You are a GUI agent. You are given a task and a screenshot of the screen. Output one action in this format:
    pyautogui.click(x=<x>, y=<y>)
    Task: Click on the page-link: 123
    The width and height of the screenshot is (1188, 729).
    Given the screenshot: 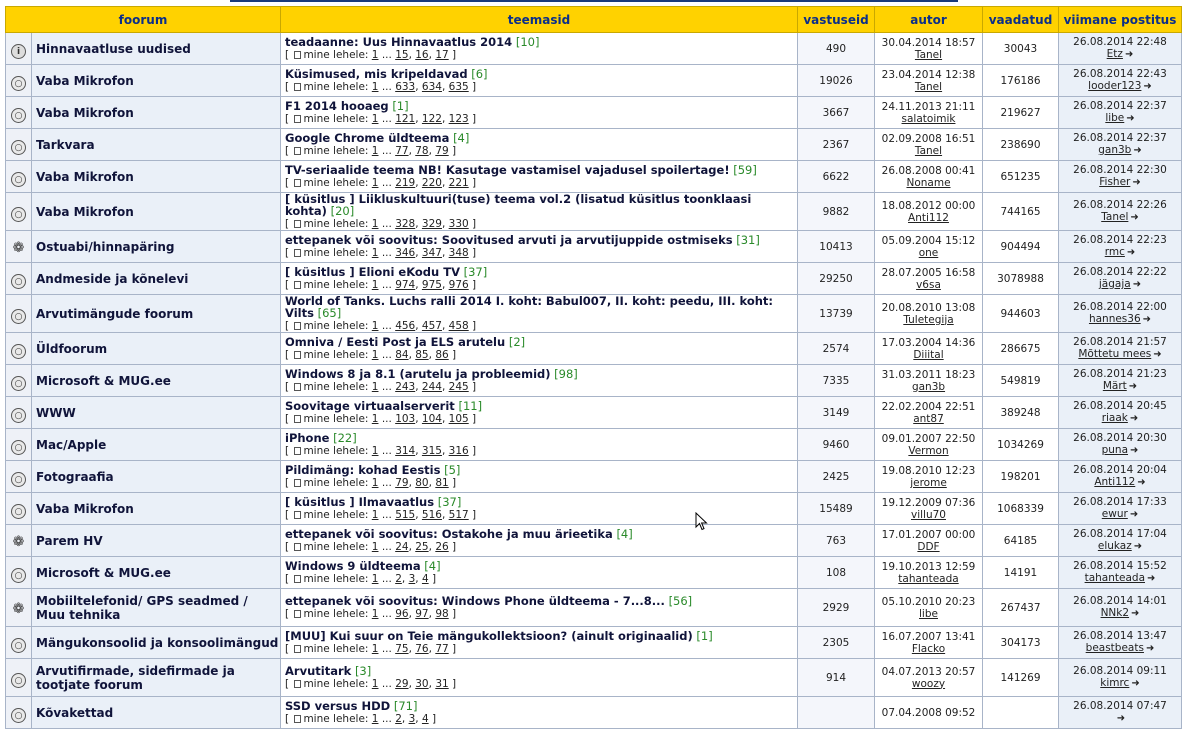 What is the action you would take?
    pyautogui.click(x=459, y=119)
    